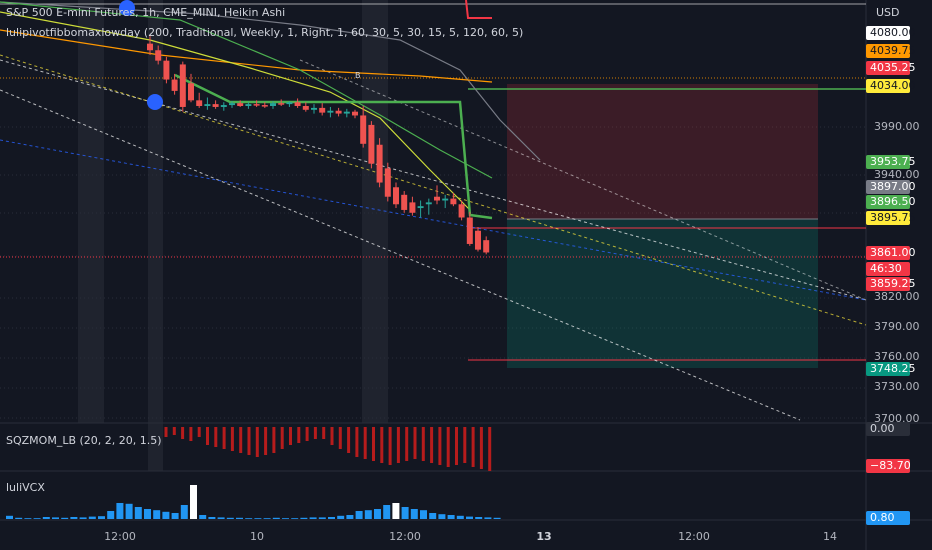  Describe the element at coordinates (897, 326) in the screenshot. I see `price-tick: 3790.00` at that location.